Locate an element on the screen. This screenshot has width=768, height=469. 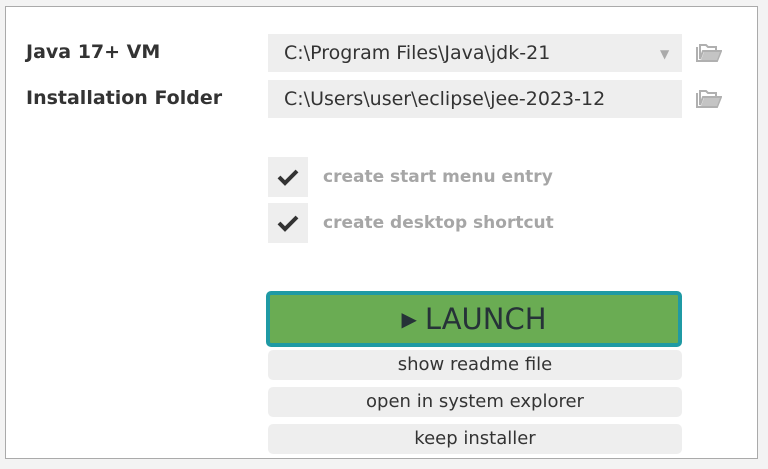
start-menu-label: create start menu entry is located at coordinates (438, 177).